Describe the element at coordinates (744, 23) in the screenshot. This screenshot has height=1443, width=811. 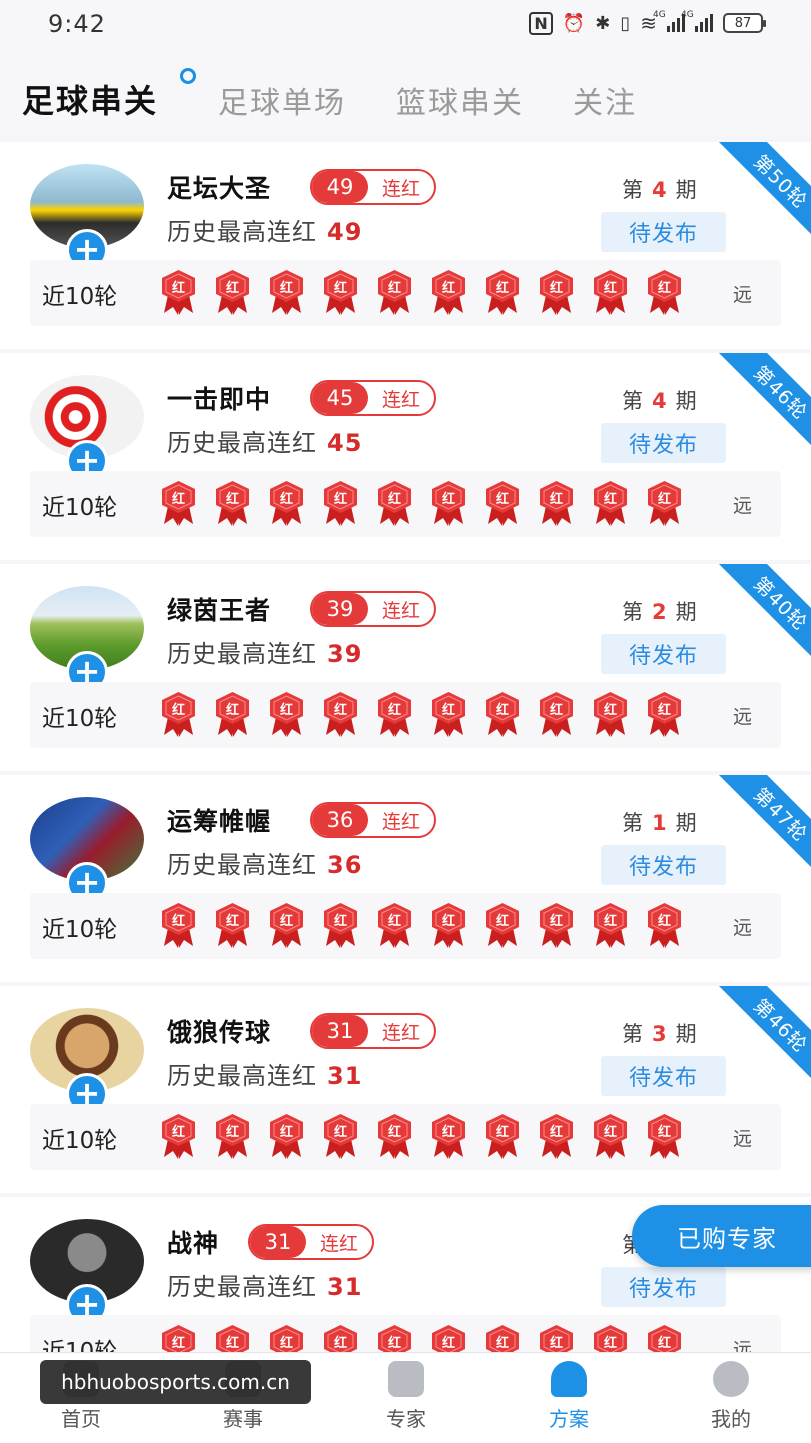
I see `battery-icon: 87` at that location.